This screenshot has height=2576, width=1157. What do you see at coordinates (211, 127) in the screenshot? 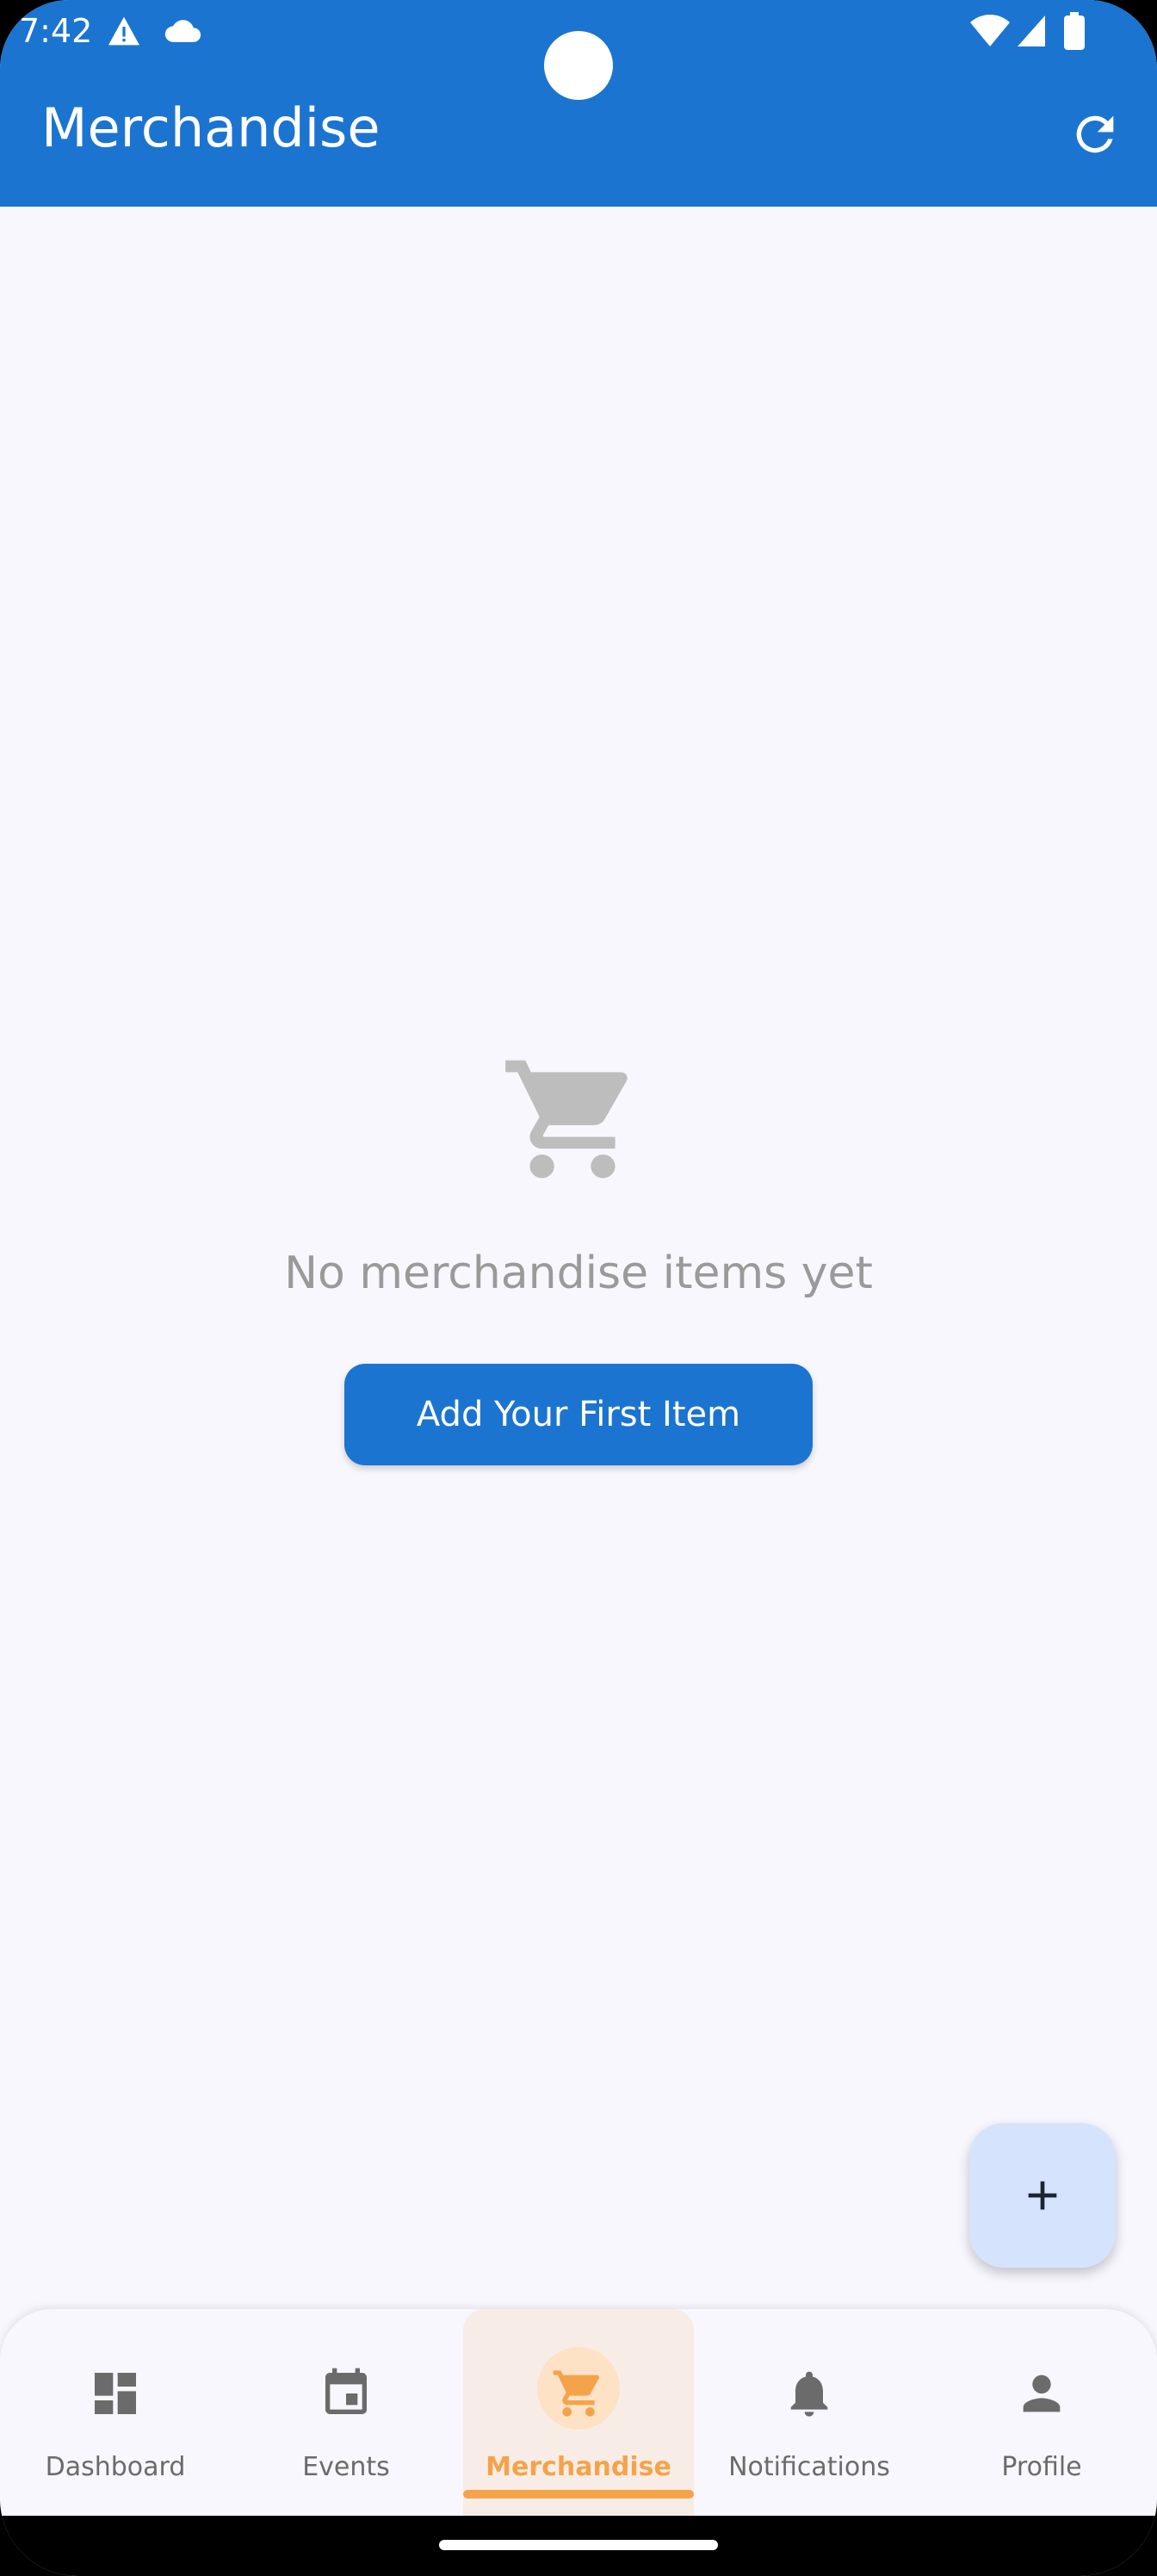
I see `page-title: Merchandise` at bounding box center [211, 127].